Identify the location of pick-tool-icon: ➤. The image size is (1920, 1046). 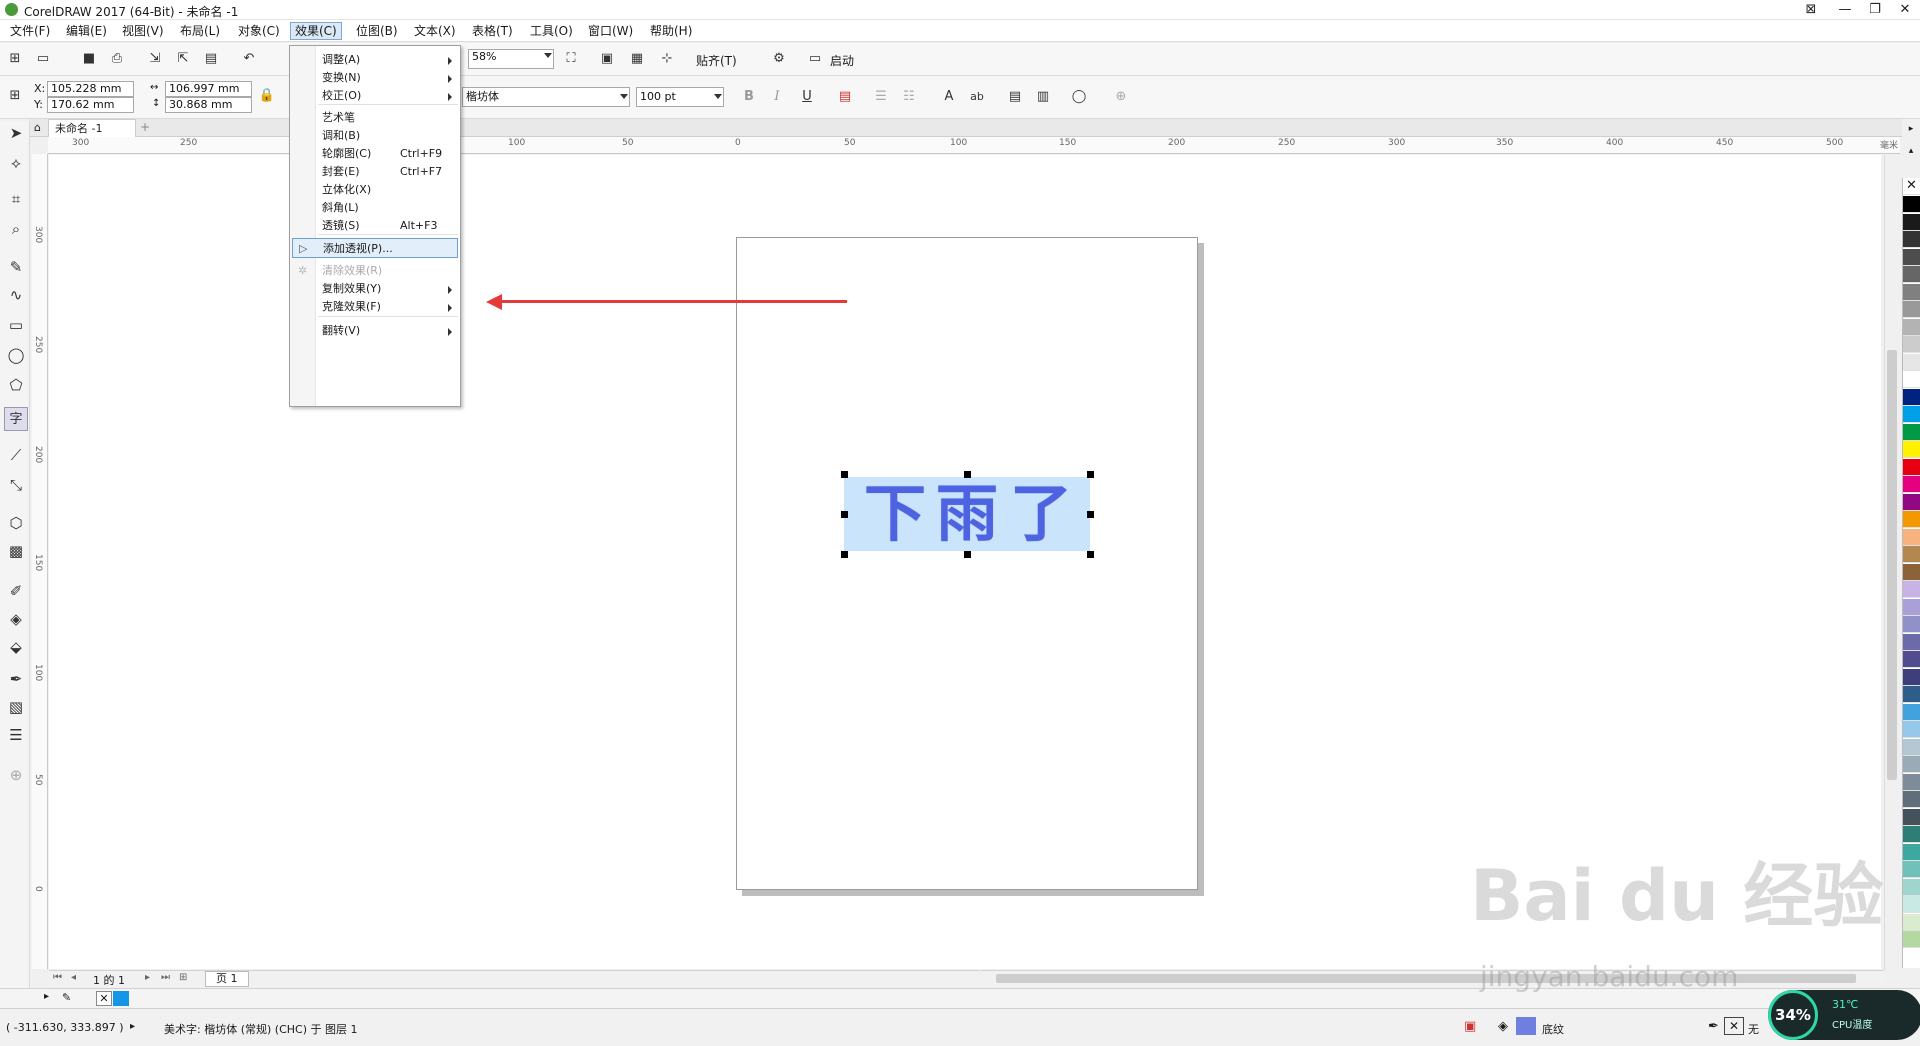
(16, 133).